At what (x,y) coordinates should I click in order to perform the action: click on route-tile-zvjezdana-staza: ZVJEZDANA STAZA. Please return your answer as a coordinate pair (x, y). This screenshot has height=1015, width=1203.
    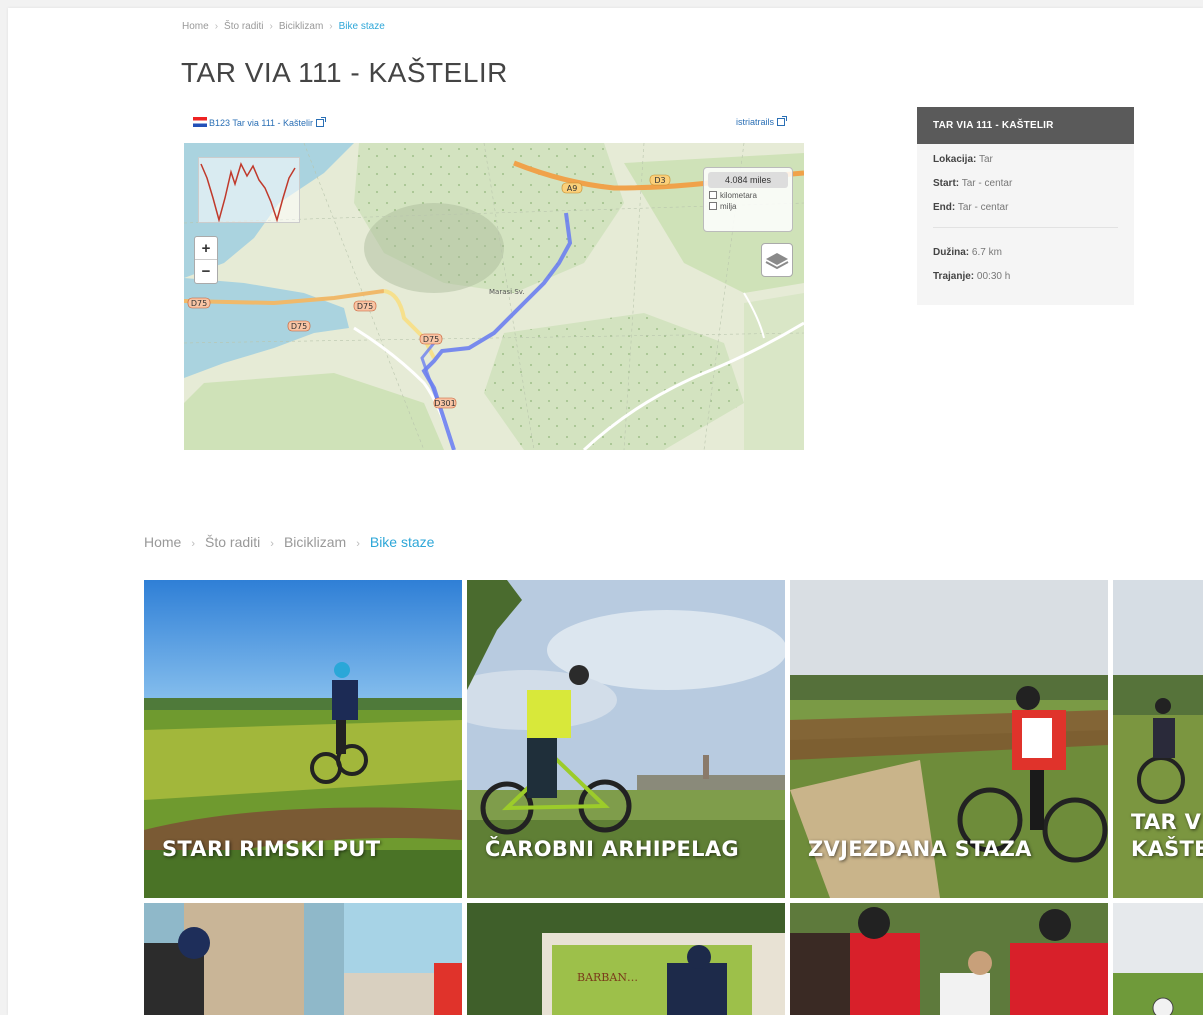
    Looking at the image, I should click on (949, 739).